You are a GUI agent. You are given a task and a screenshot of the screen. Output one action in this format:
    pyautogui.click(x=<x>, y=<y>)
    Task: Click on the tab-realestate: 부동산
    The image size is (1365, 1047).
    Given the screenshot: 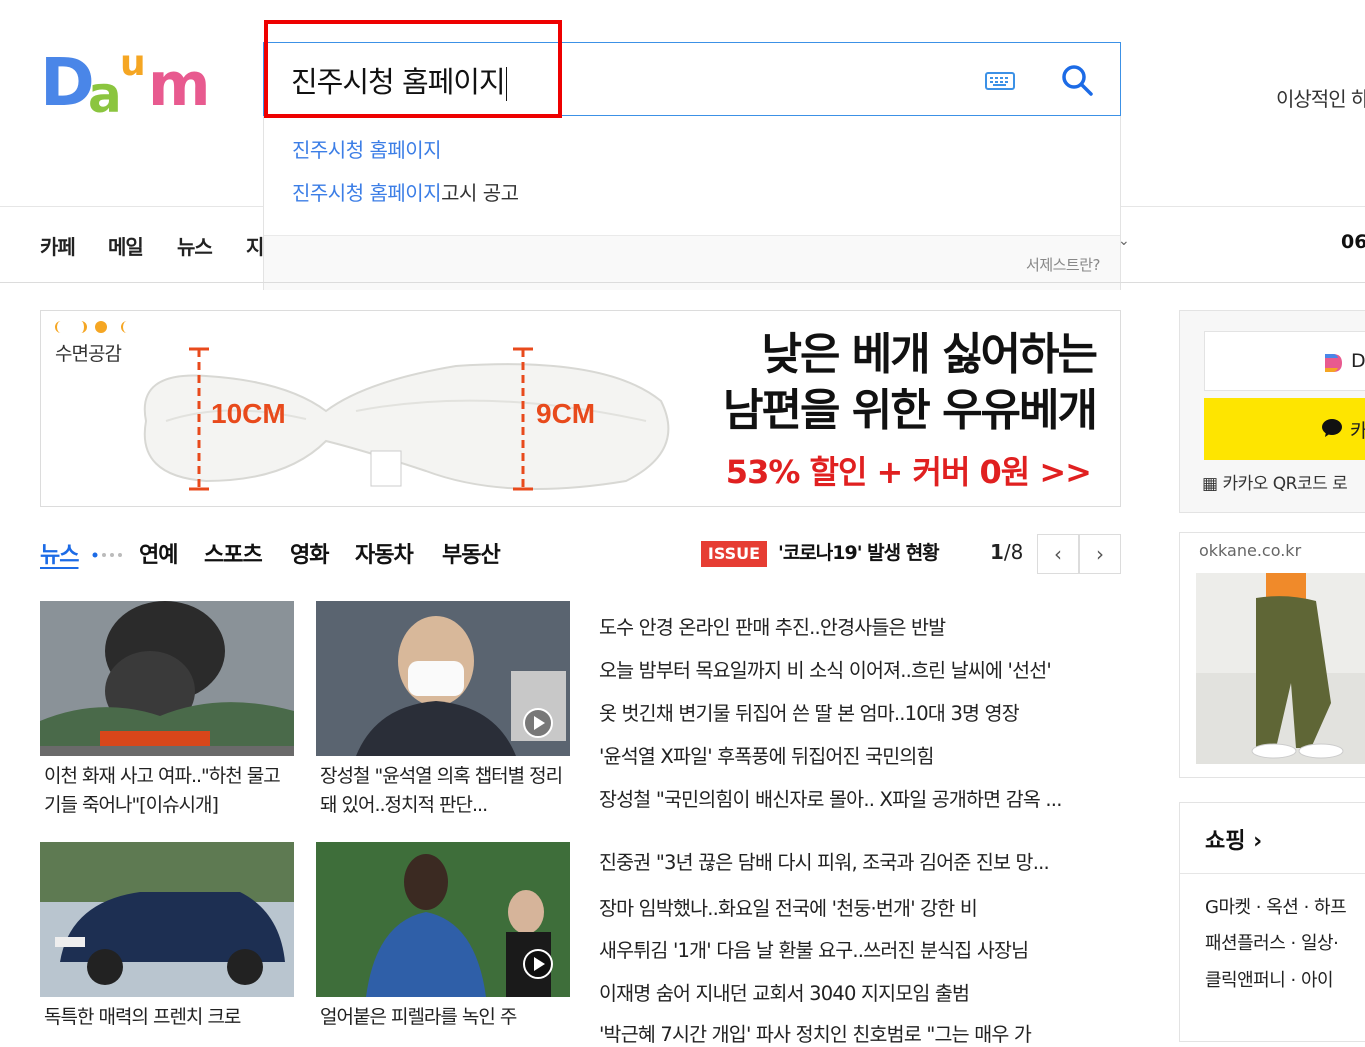 What is the action you would take?
    pyautogui.click(x=471, y=553)
    